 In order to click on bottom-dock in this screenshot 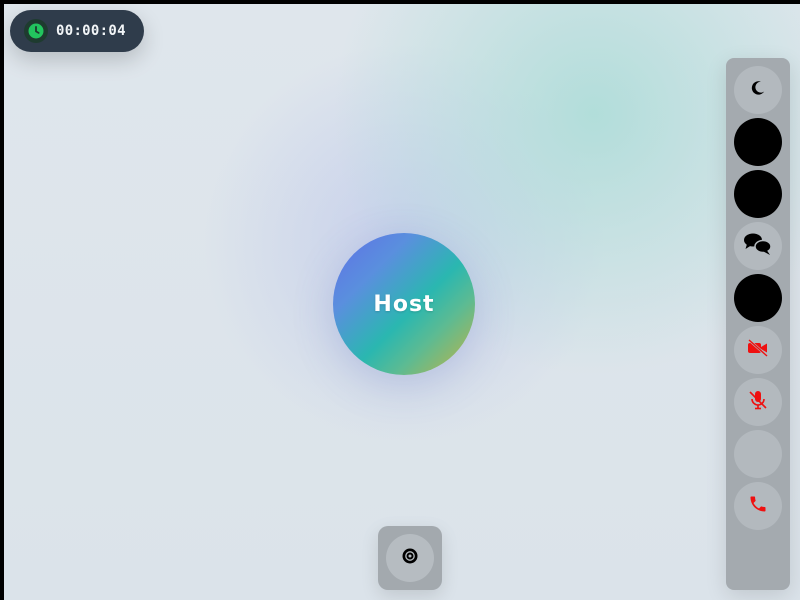, I will do `click(410, 558)`.